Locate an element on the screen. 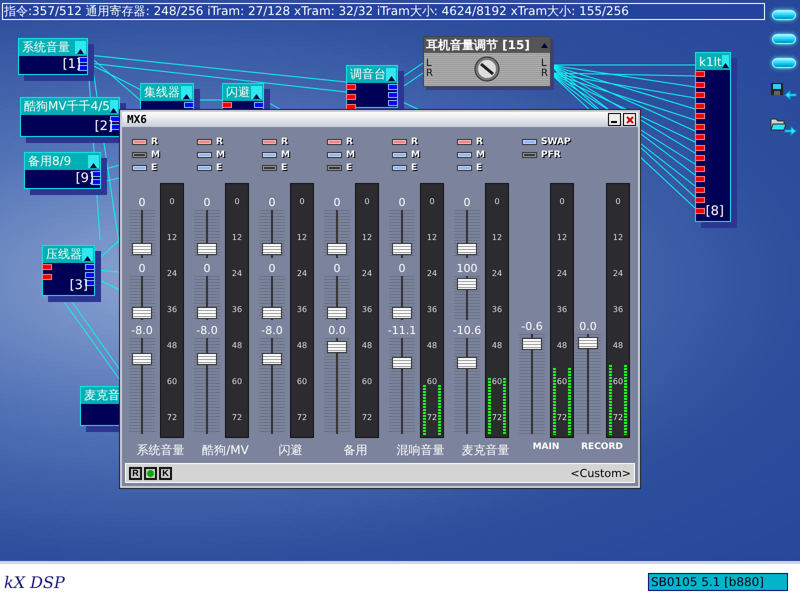  module-title: k1lt is located at coordinates (710, 61).